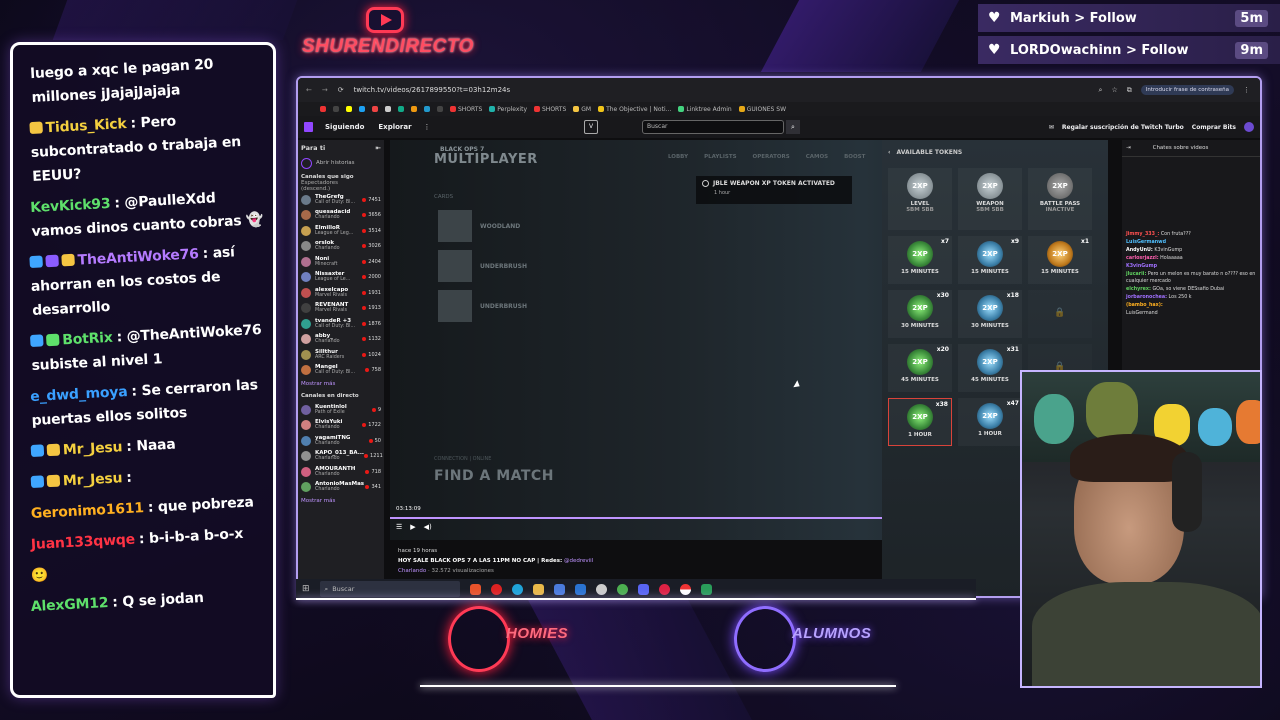 This screenshot has height=720, width=1280. Describe the element at coordinates (378, 148) in the screenshot. I see `collapse-icon: ⇤` at that location.